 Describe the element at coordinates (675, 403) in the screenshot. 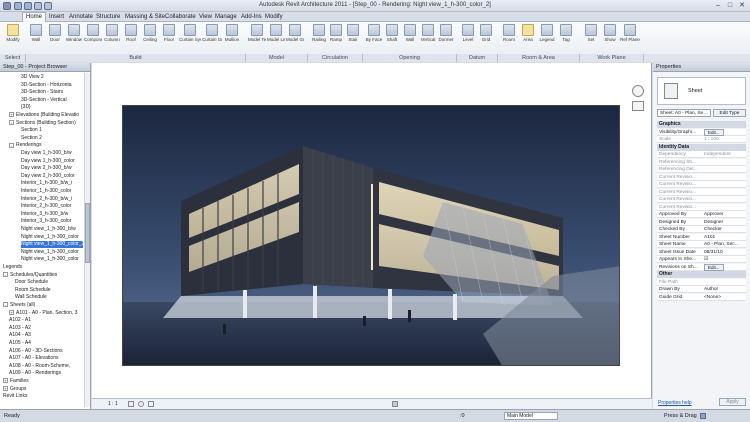

I see `properties-help-link: Properties help` at that location.